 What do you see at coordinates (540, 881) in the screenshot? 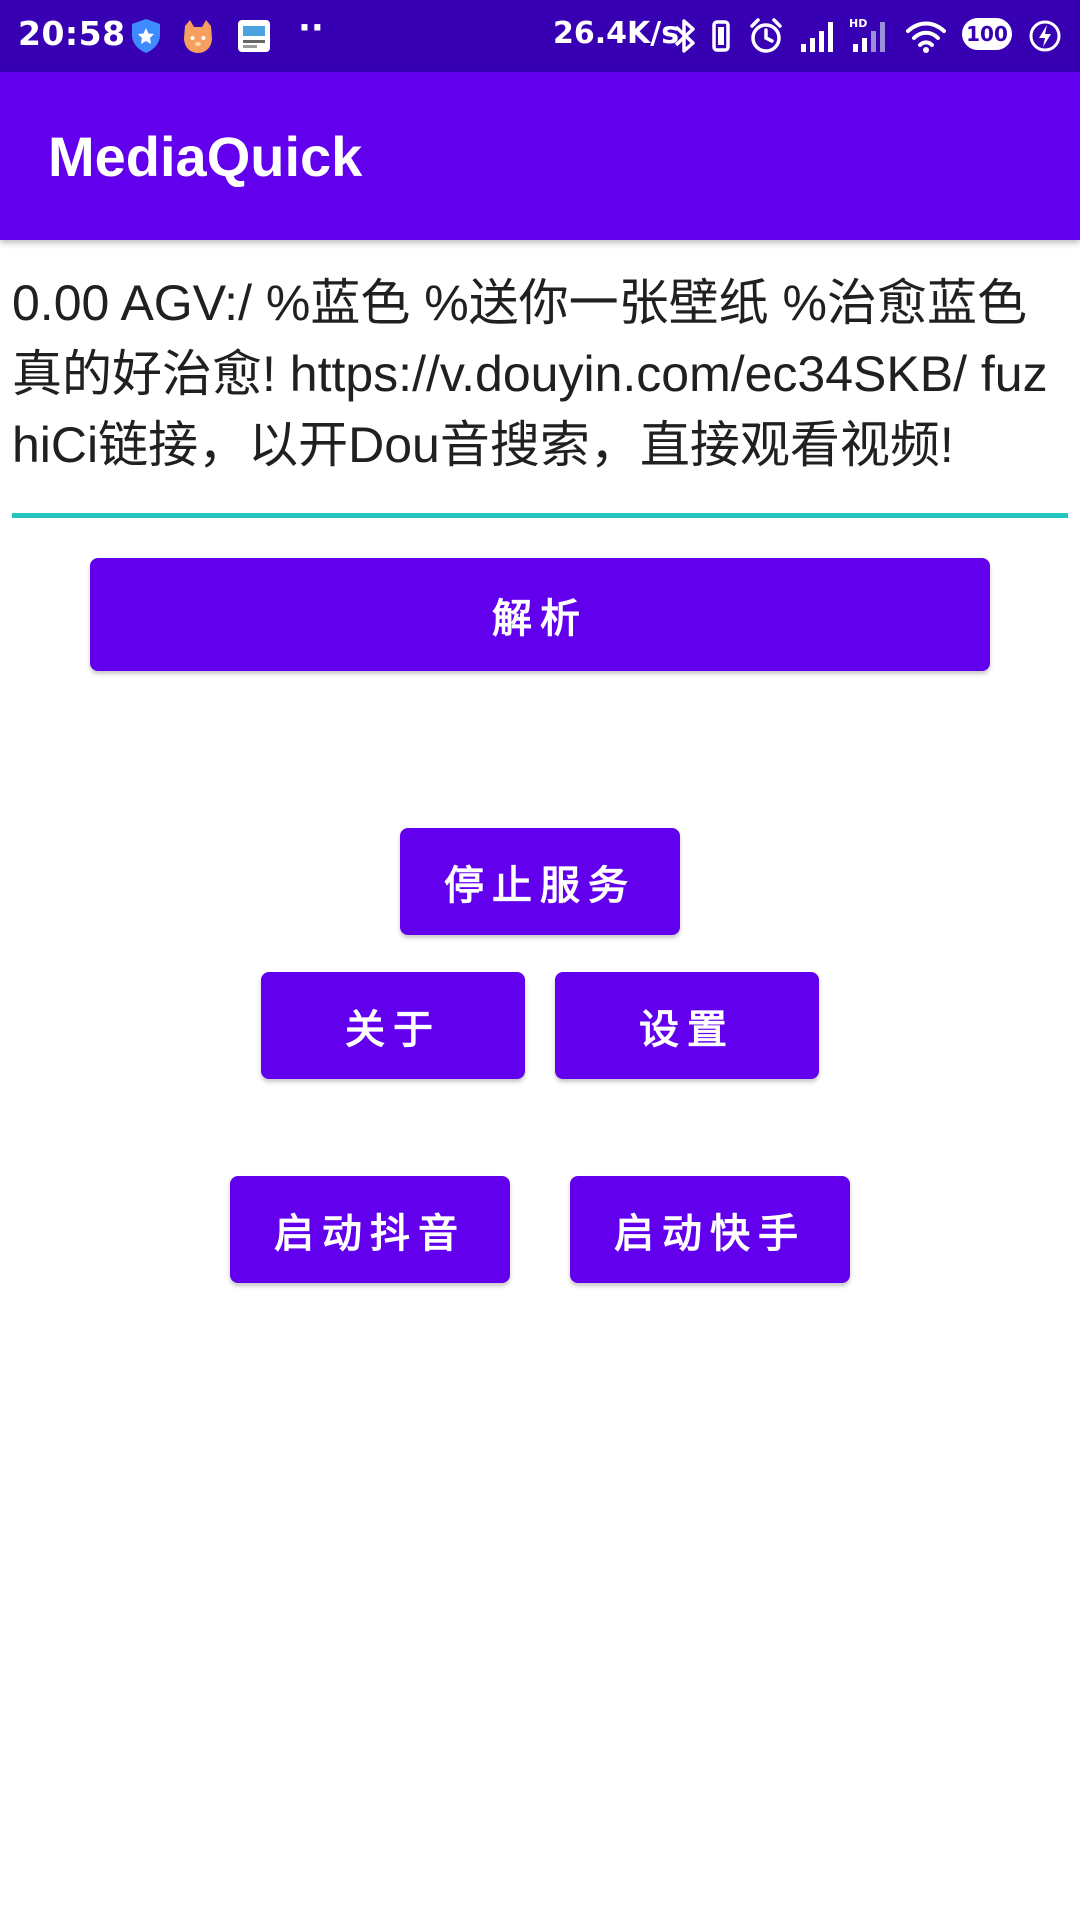
I see `stop-service-button: 停止服务` at bounding box center [540, 881].